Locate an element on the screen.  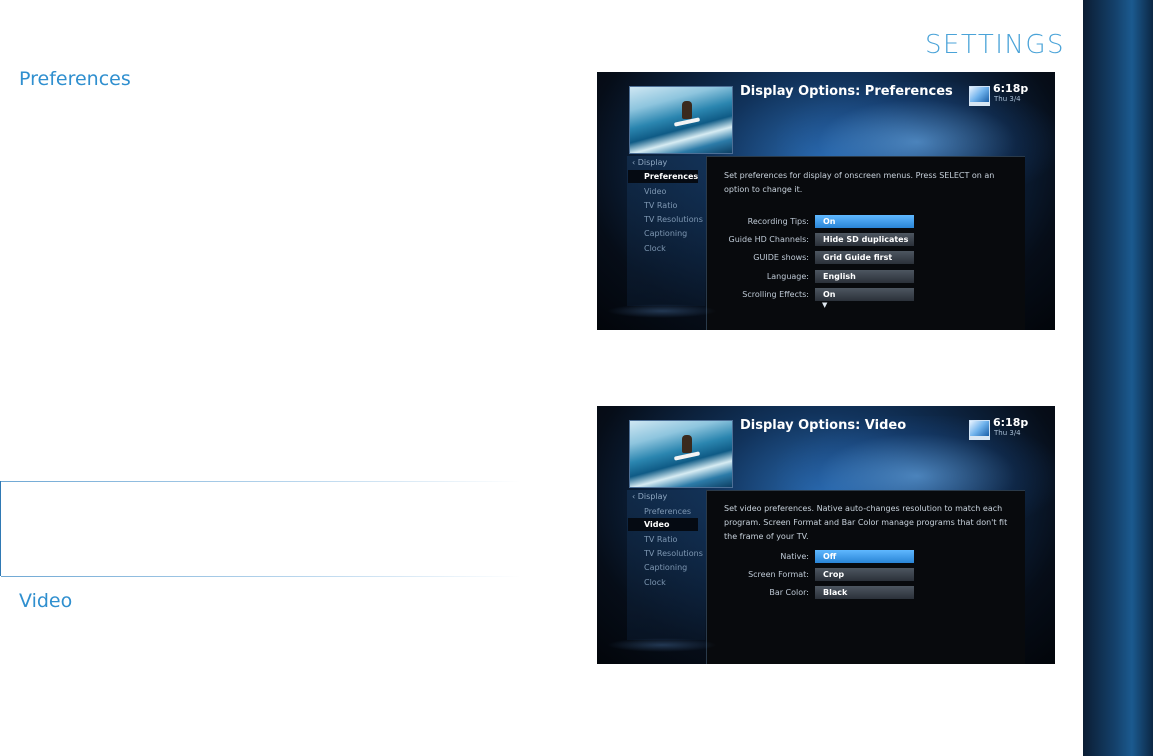
preferences-heading: Preferences is located at coordinates (75, 79).